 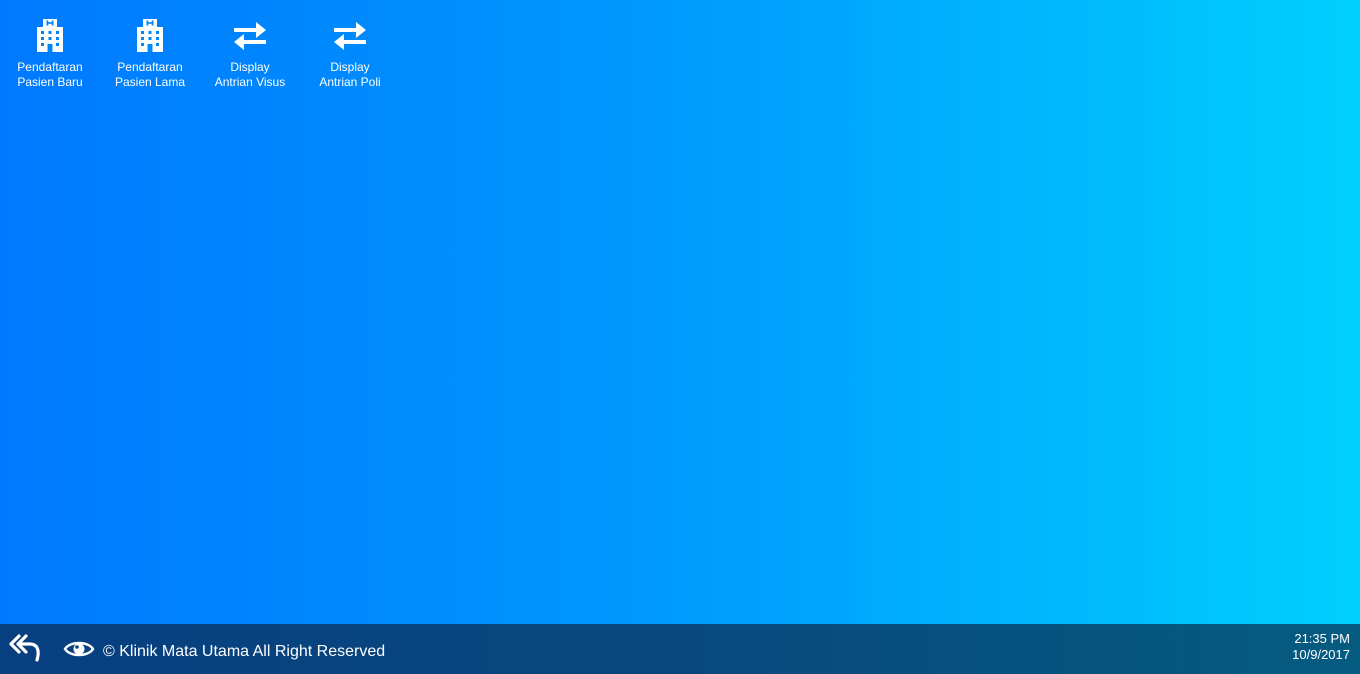 I want to click on shortcut-display-antrian-poli: Display Antrian Poli, so click(x=350, y=53).